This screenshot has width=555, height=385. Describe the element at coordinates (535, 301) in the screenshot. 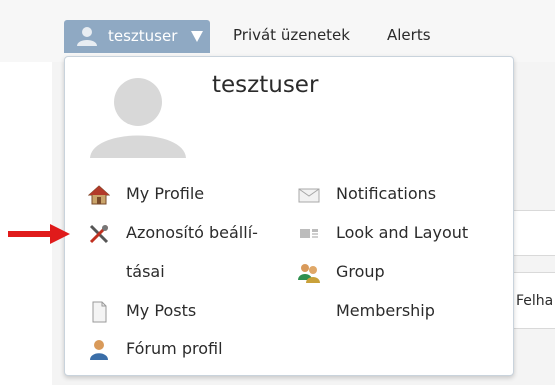

I see `background-partial-text: Felha` at that location.